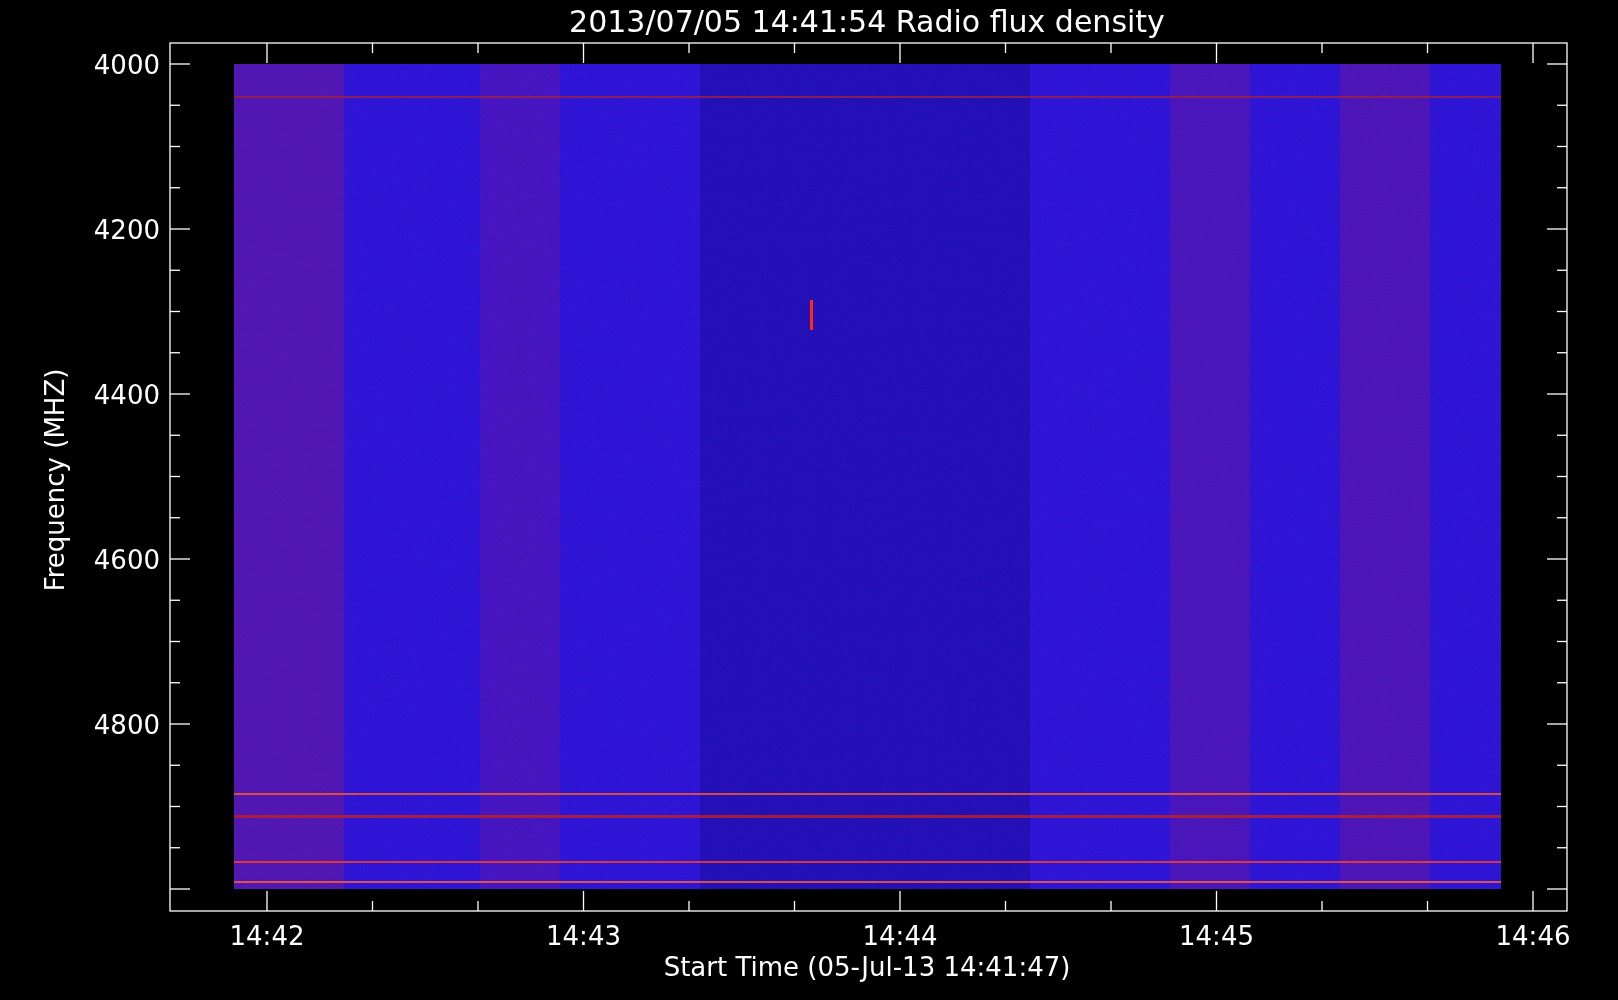 The image size is (1618, 1000). What do you see at coordinates (126, 230) in the screenshot?
I see `y-tick-label: 4200` at bounding box center [126, 230].